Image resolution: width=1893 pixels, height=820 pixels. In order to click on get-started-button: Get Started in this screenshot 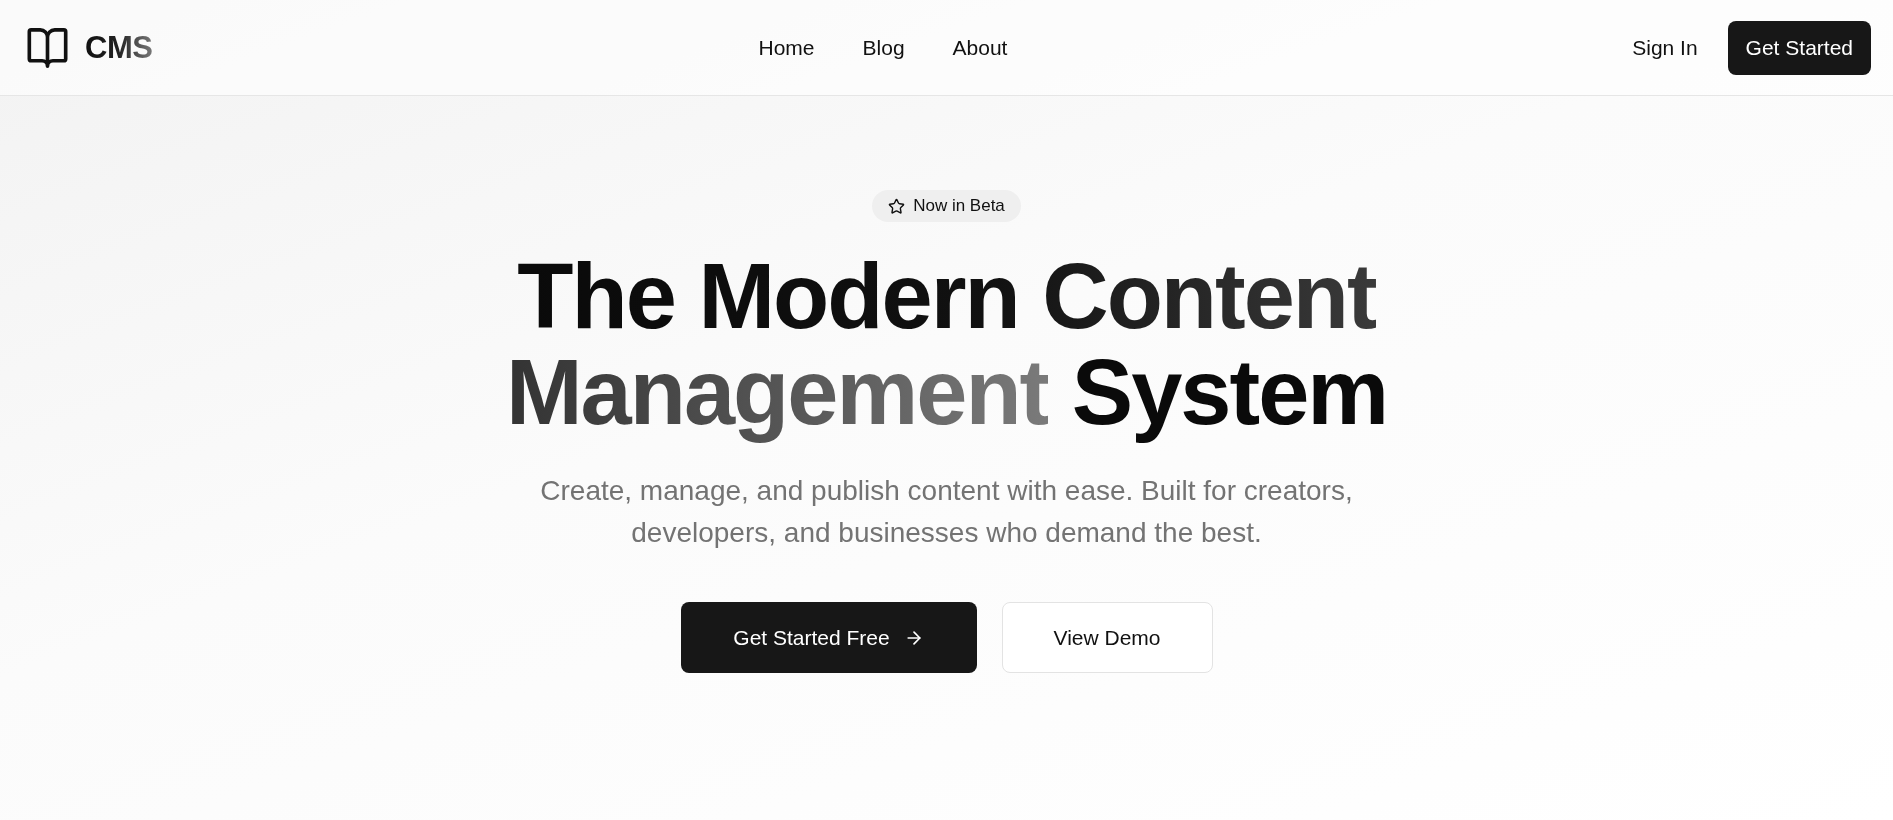, I will do `click(1799, 47)`.